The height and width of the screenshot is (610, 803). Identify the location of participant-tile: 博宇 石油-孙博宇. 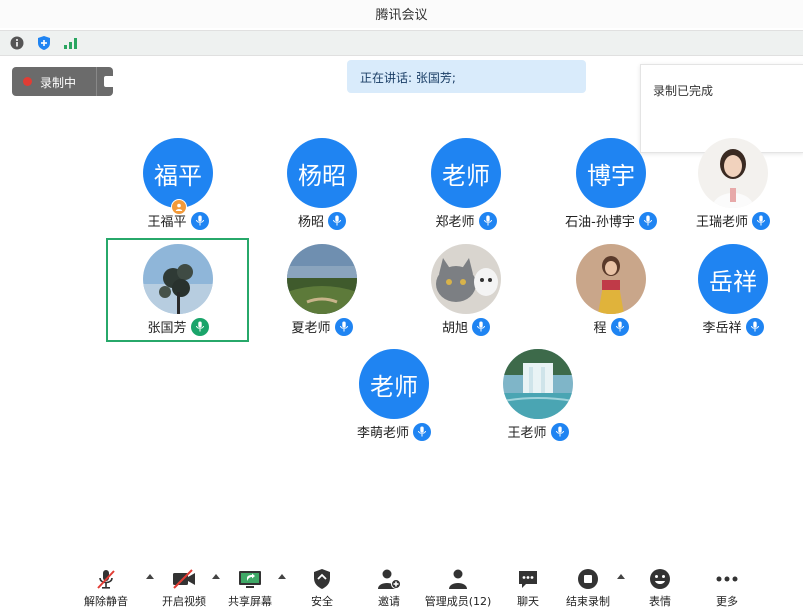
(611, 188).